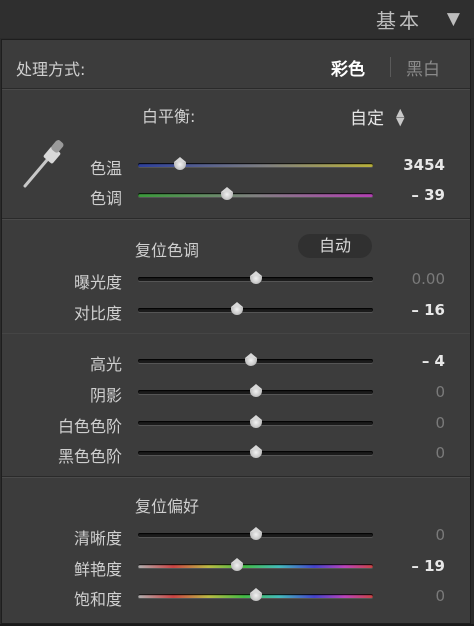 Image resolution: width=474 pixels, height=626 pixels. What do you see at coordinates (255, 421) in the screenshot?
I see `whites-slider-track` at bounding box center [255, 421].